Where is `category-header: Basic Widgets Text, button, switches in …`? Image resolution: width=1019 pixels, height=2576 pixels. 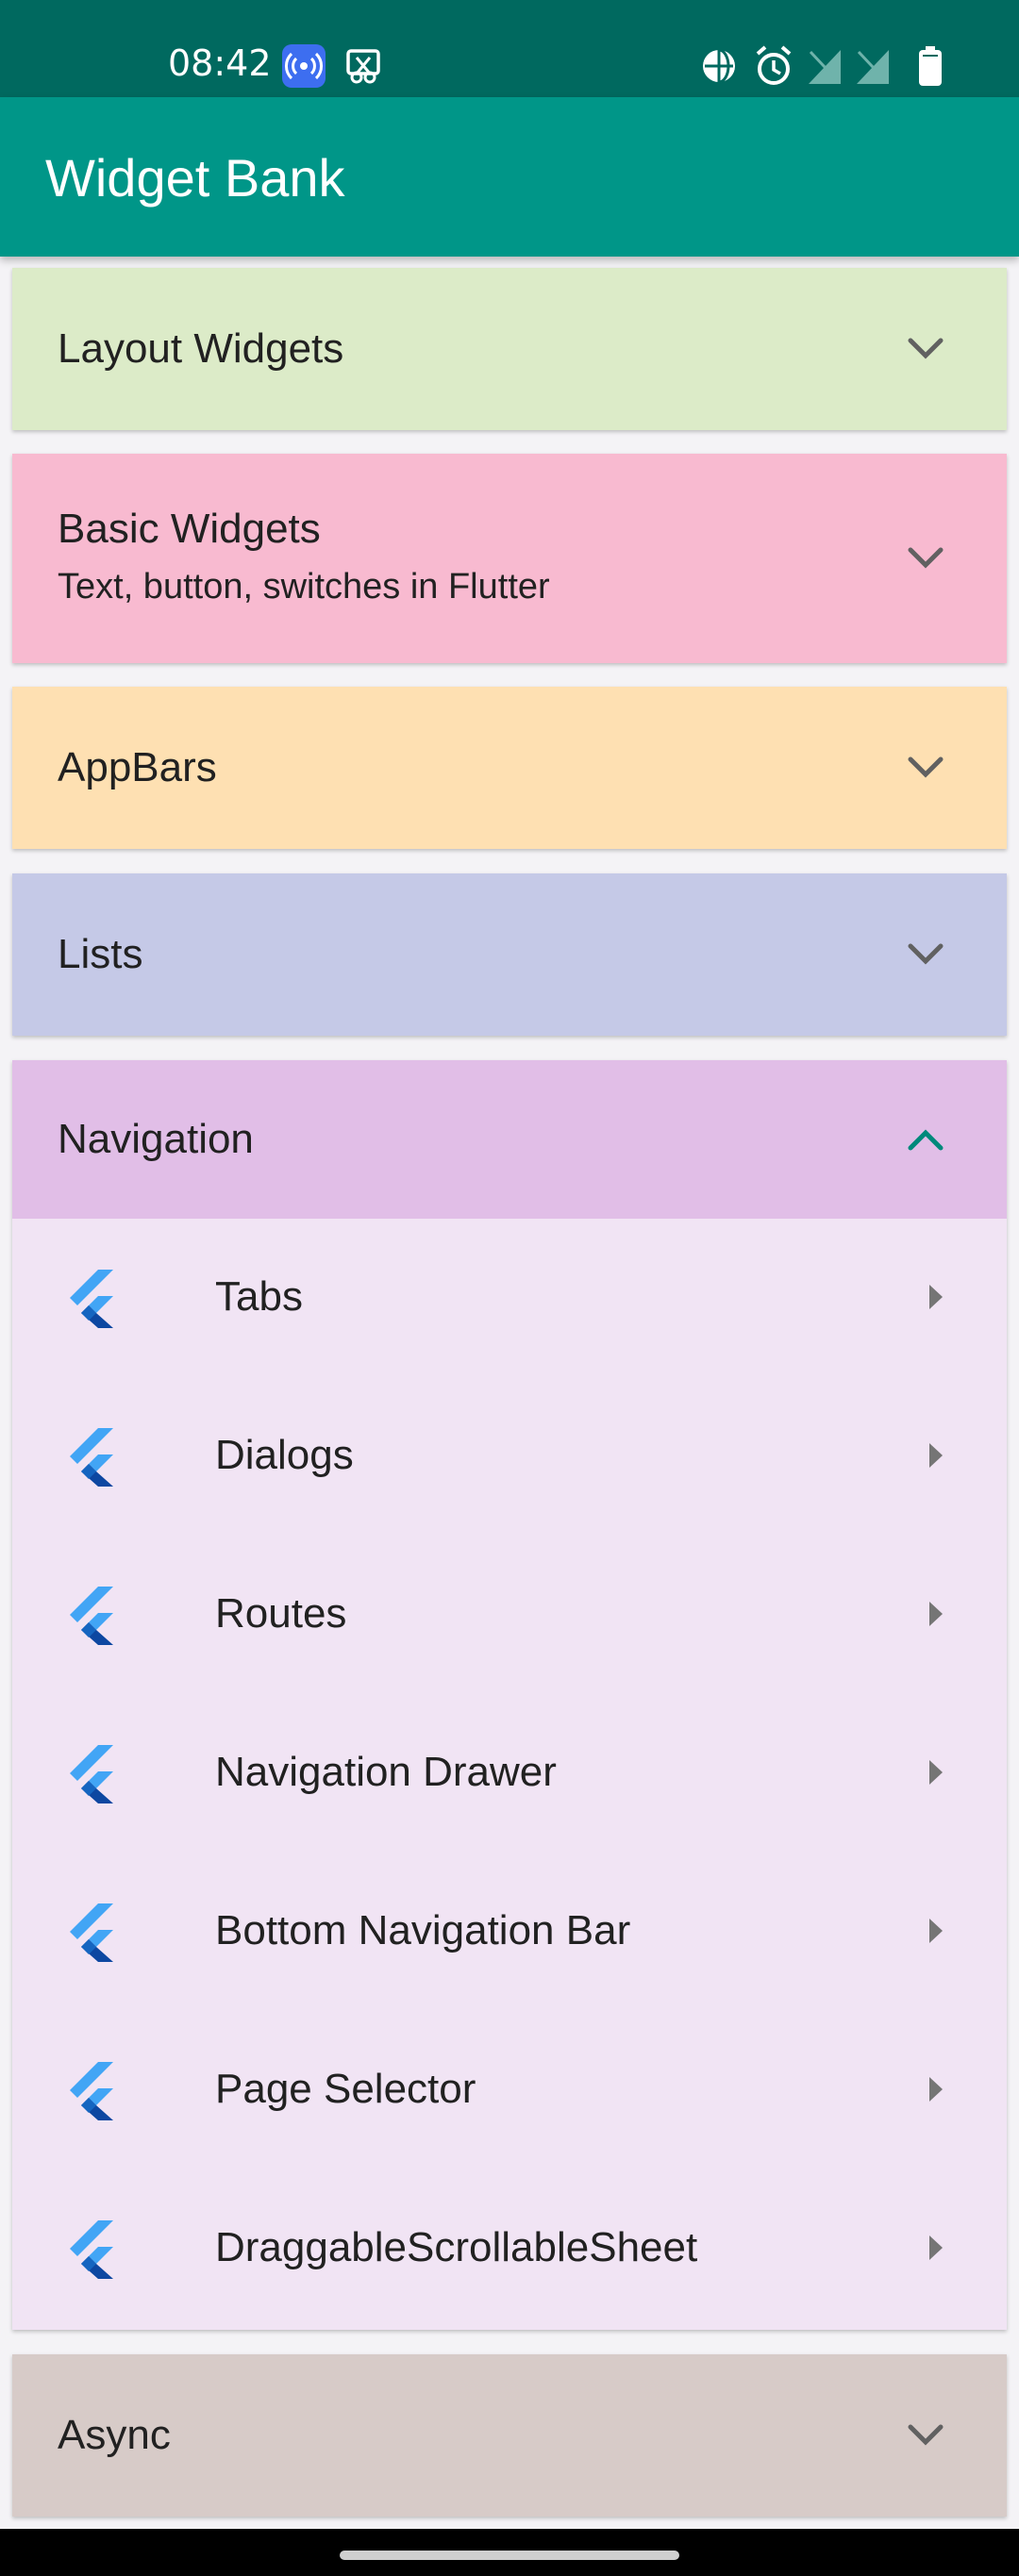 category-header: Basic Widgets Text, button, switches in … is located at coordinates (509, 558).